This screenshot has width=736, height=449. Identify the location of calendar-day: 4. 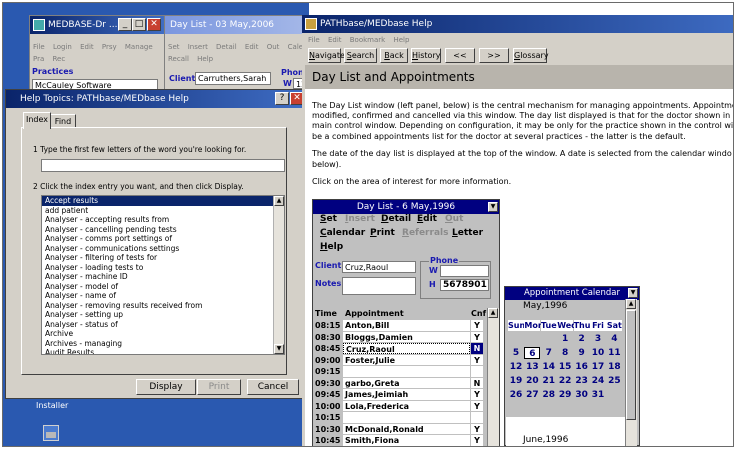
(614, 339).